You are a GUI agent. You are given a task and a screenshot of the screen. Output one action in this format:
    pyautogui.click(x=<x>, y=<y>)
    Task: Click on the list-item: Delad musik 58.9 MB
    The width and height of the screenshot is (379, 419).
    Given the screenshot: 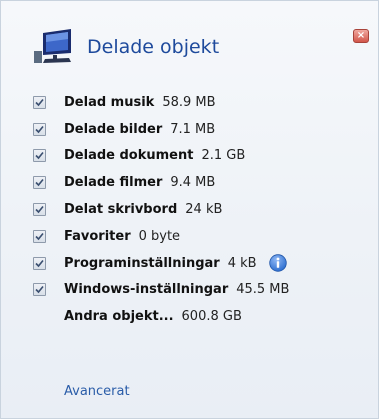 What is the action you would take?
    pyautogui.click(x=161, y=102)
    